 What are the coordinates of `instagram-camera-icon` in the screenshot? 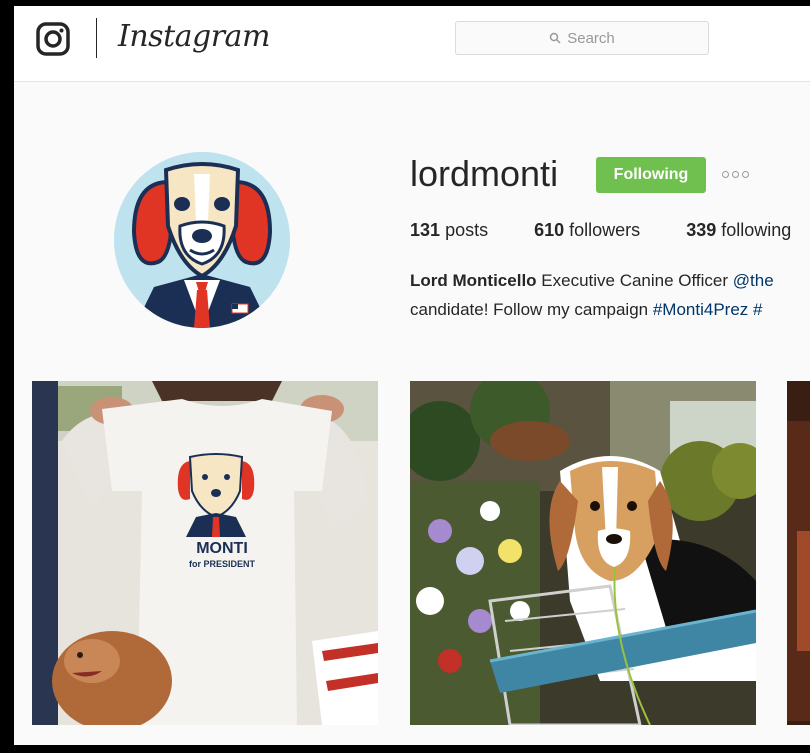 It's located at (53, 39).